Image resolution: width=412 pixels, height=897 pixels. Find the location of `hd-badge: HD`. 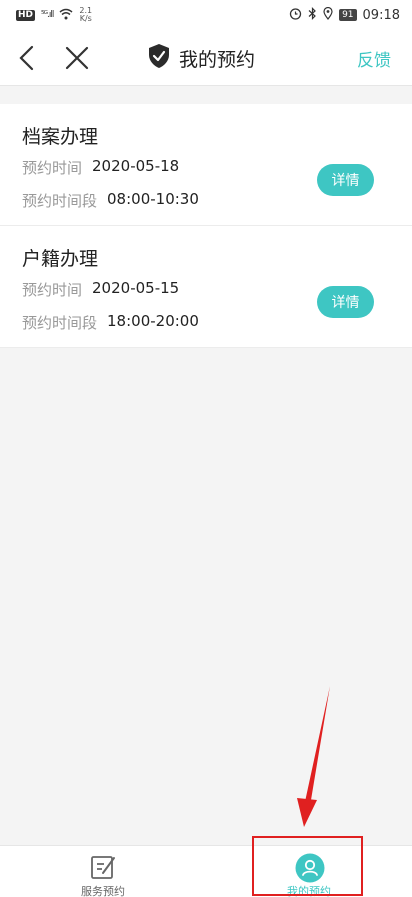

hd-badge: HD is located at coordinates (26, 15).